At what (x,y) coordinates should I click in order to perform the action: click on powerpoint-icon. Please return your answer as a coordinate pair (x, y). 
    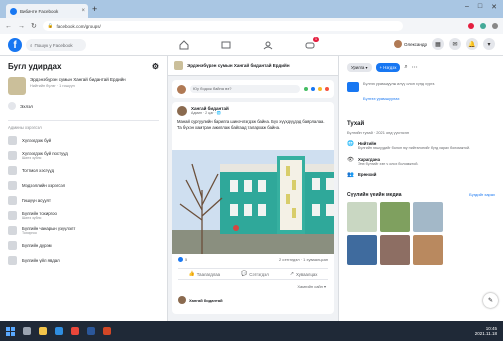
    Looking at the image, I should click on (107, 331).